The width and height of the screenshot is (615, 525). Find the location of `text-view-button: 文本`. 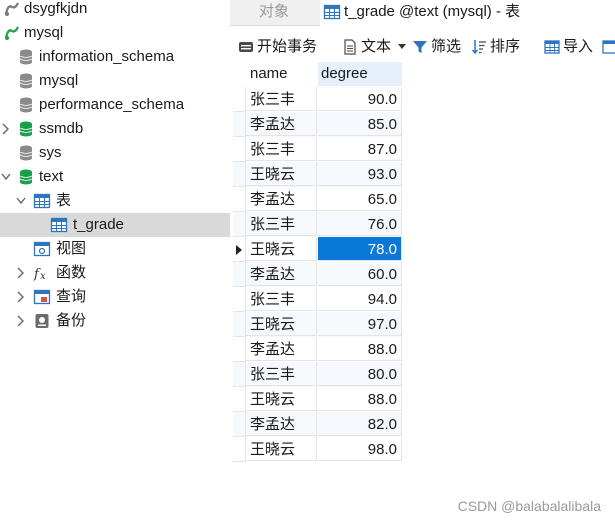

text-view-button: 文本 is located at coordinates (374, 47).